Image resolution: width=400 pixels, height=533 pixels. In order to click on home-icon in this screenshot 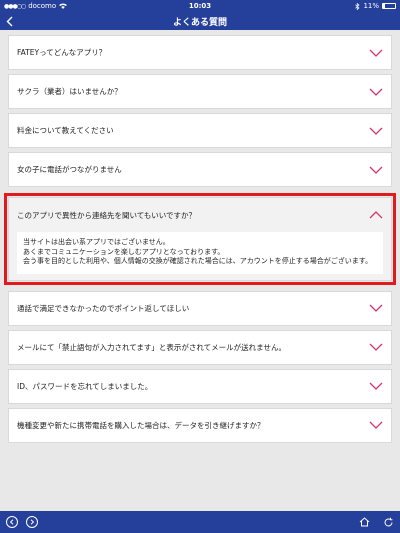, I will do `click(364, 522)`.